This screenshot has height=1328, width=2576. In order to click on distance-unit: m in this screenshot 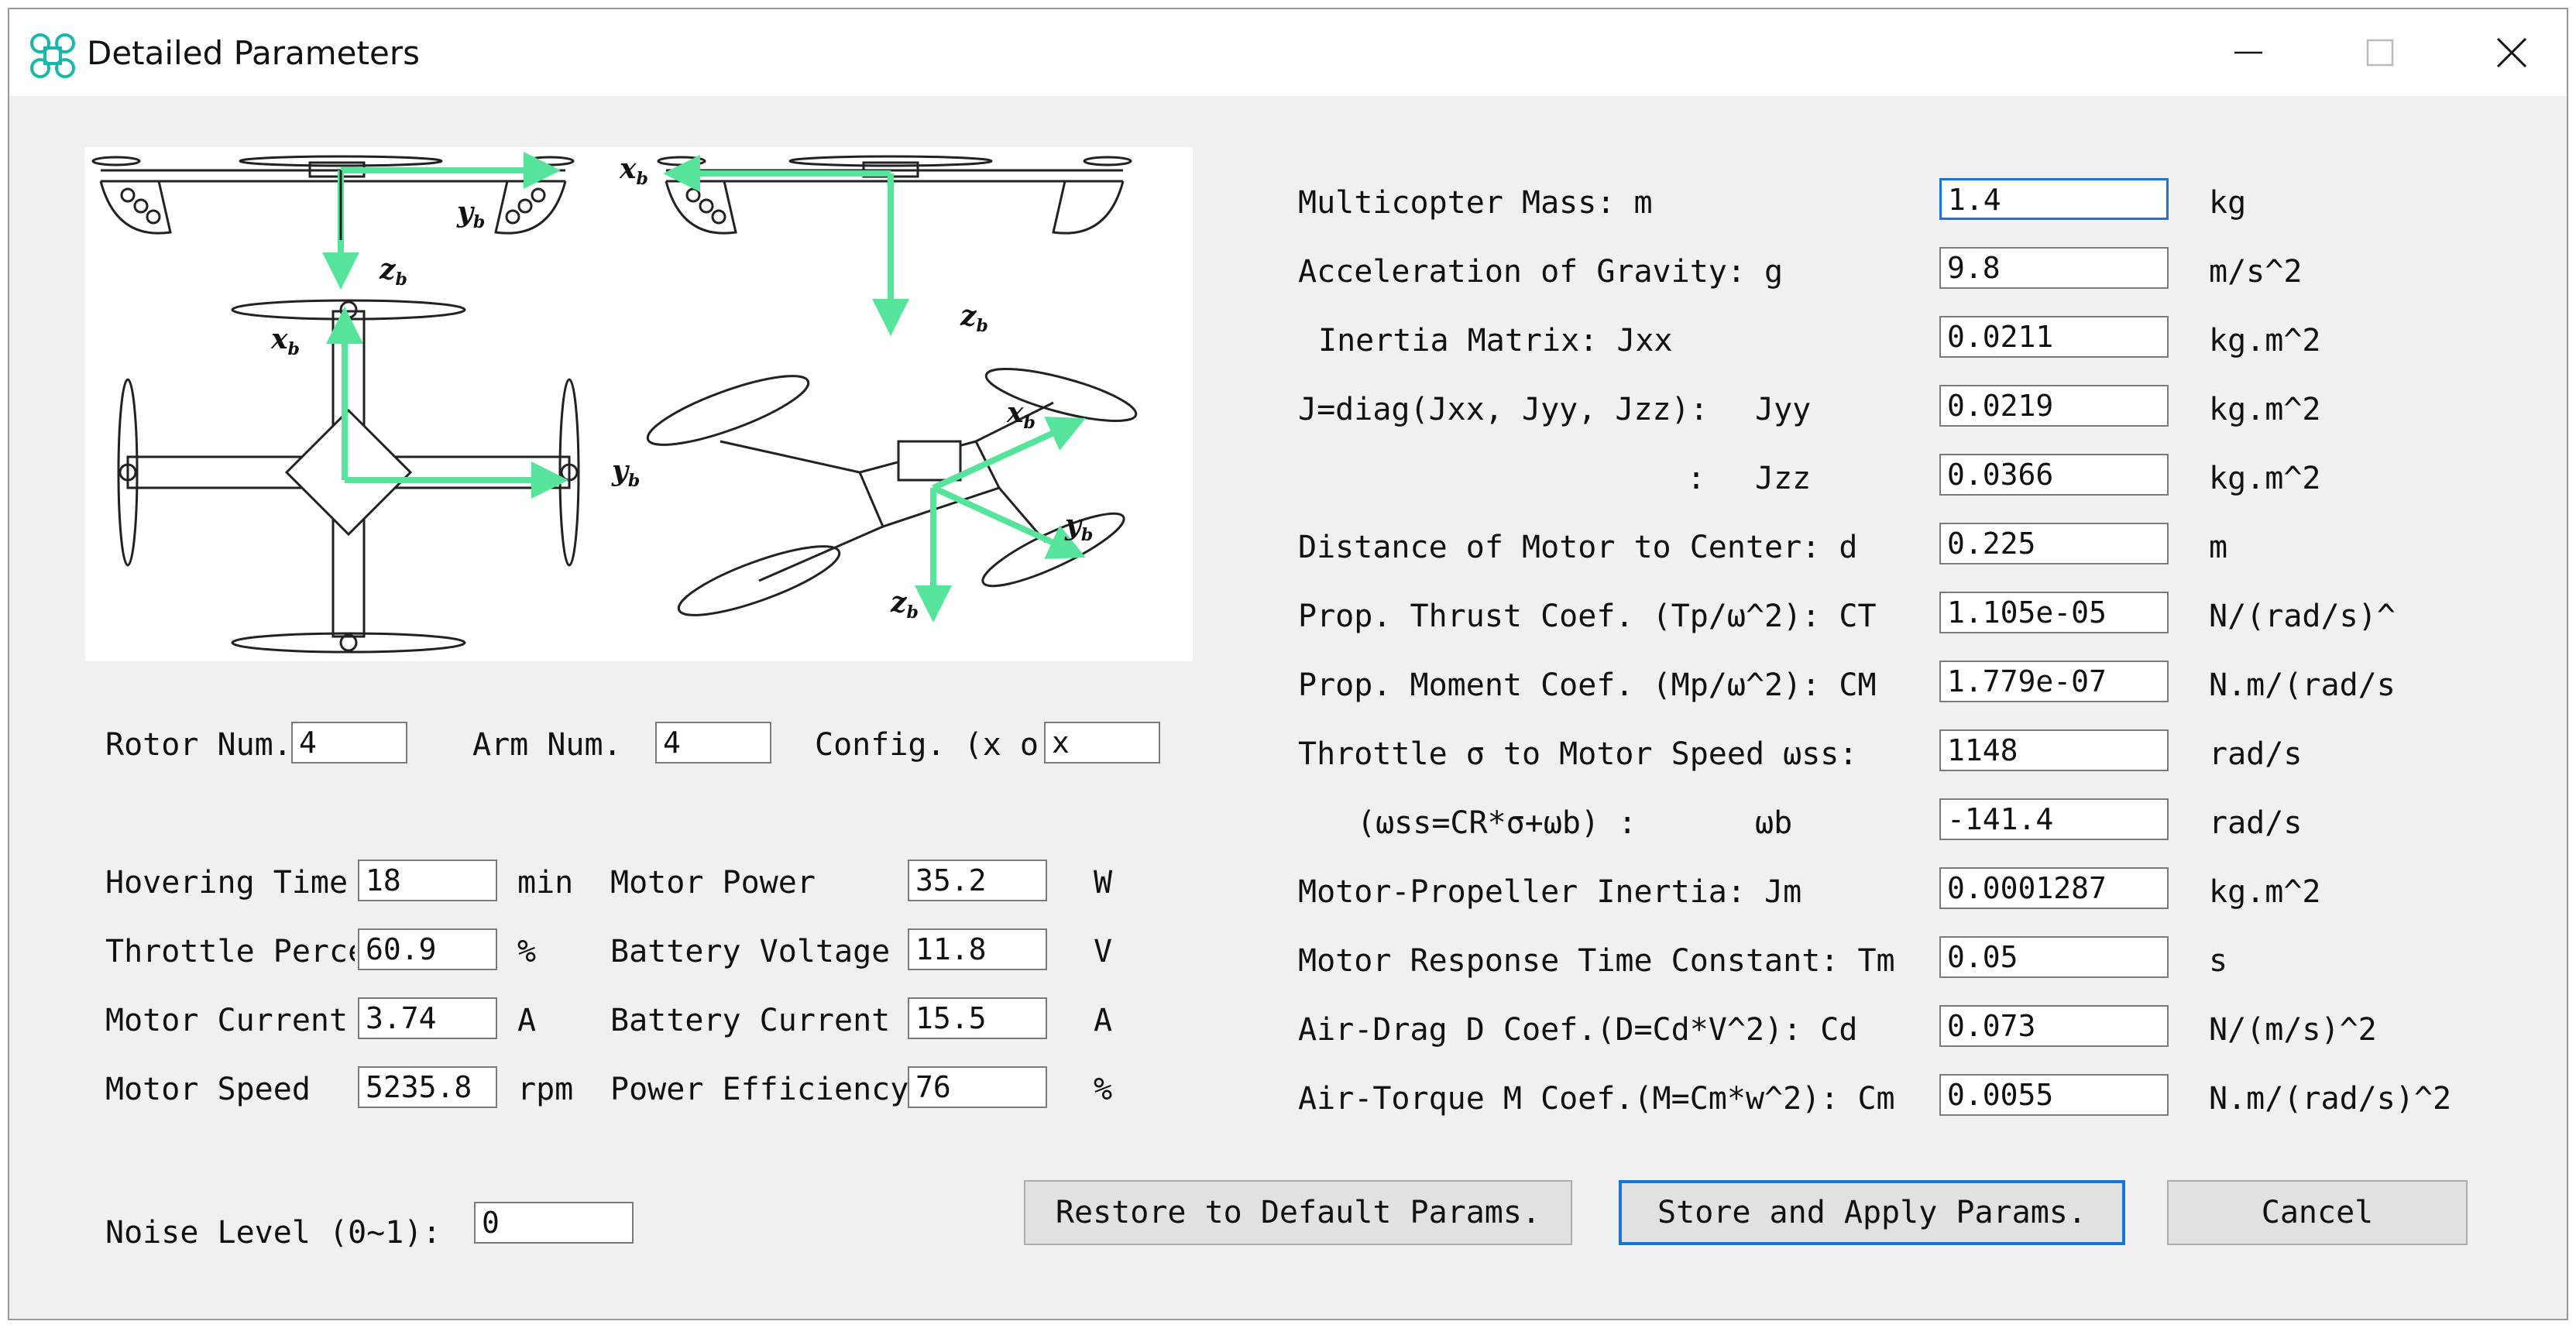, I will do `click(2218, 547)`.